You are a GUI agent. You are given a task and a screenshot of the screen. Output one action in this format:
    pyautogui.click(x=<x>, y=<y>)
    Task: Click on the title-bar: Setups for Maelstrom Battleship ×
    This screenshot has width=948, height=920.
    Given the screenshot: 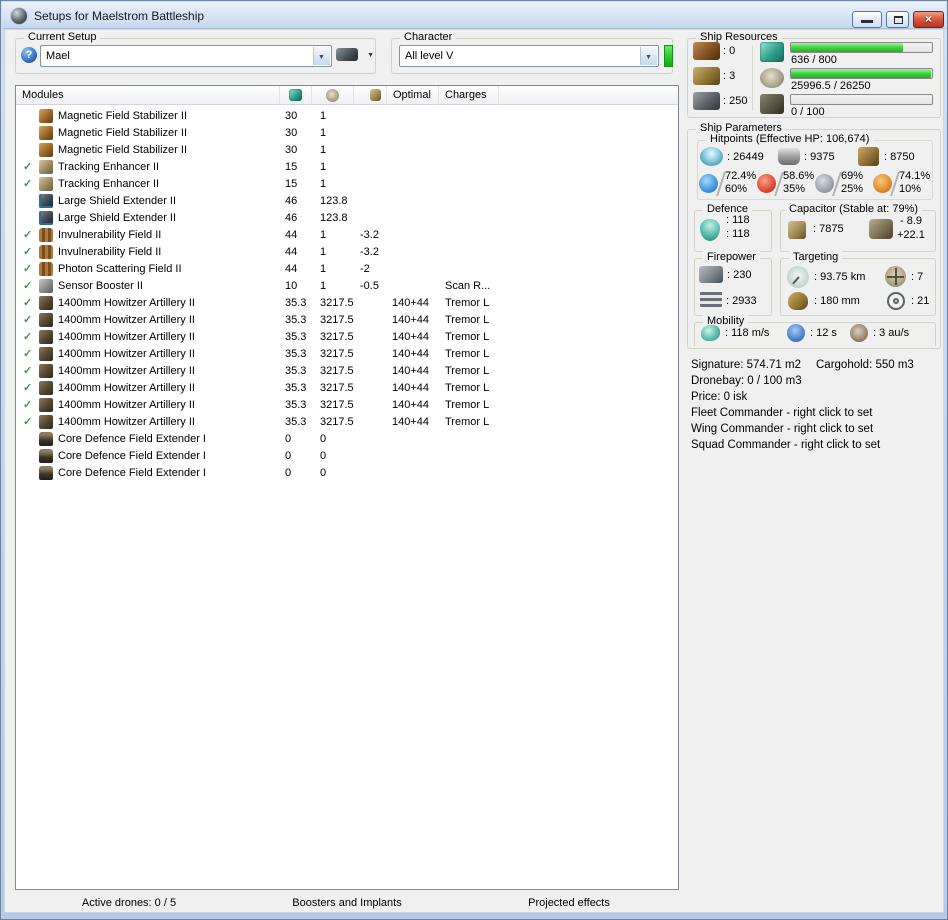 What is the action you would take?
    pyautogui.click(x=474, y=15)
    